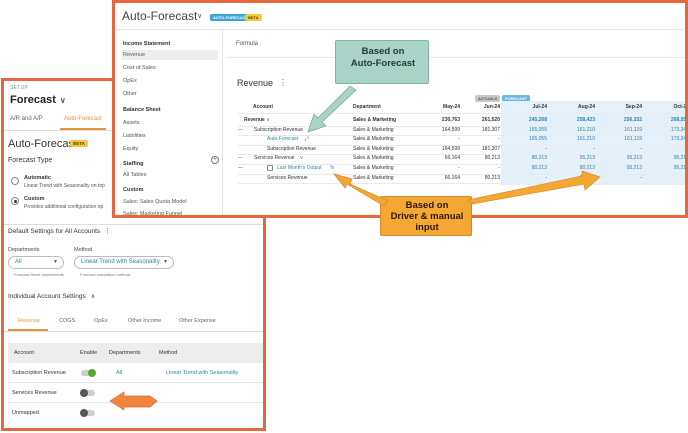  I want to click on row-account: Subscription Revenue, so click(39, 373).